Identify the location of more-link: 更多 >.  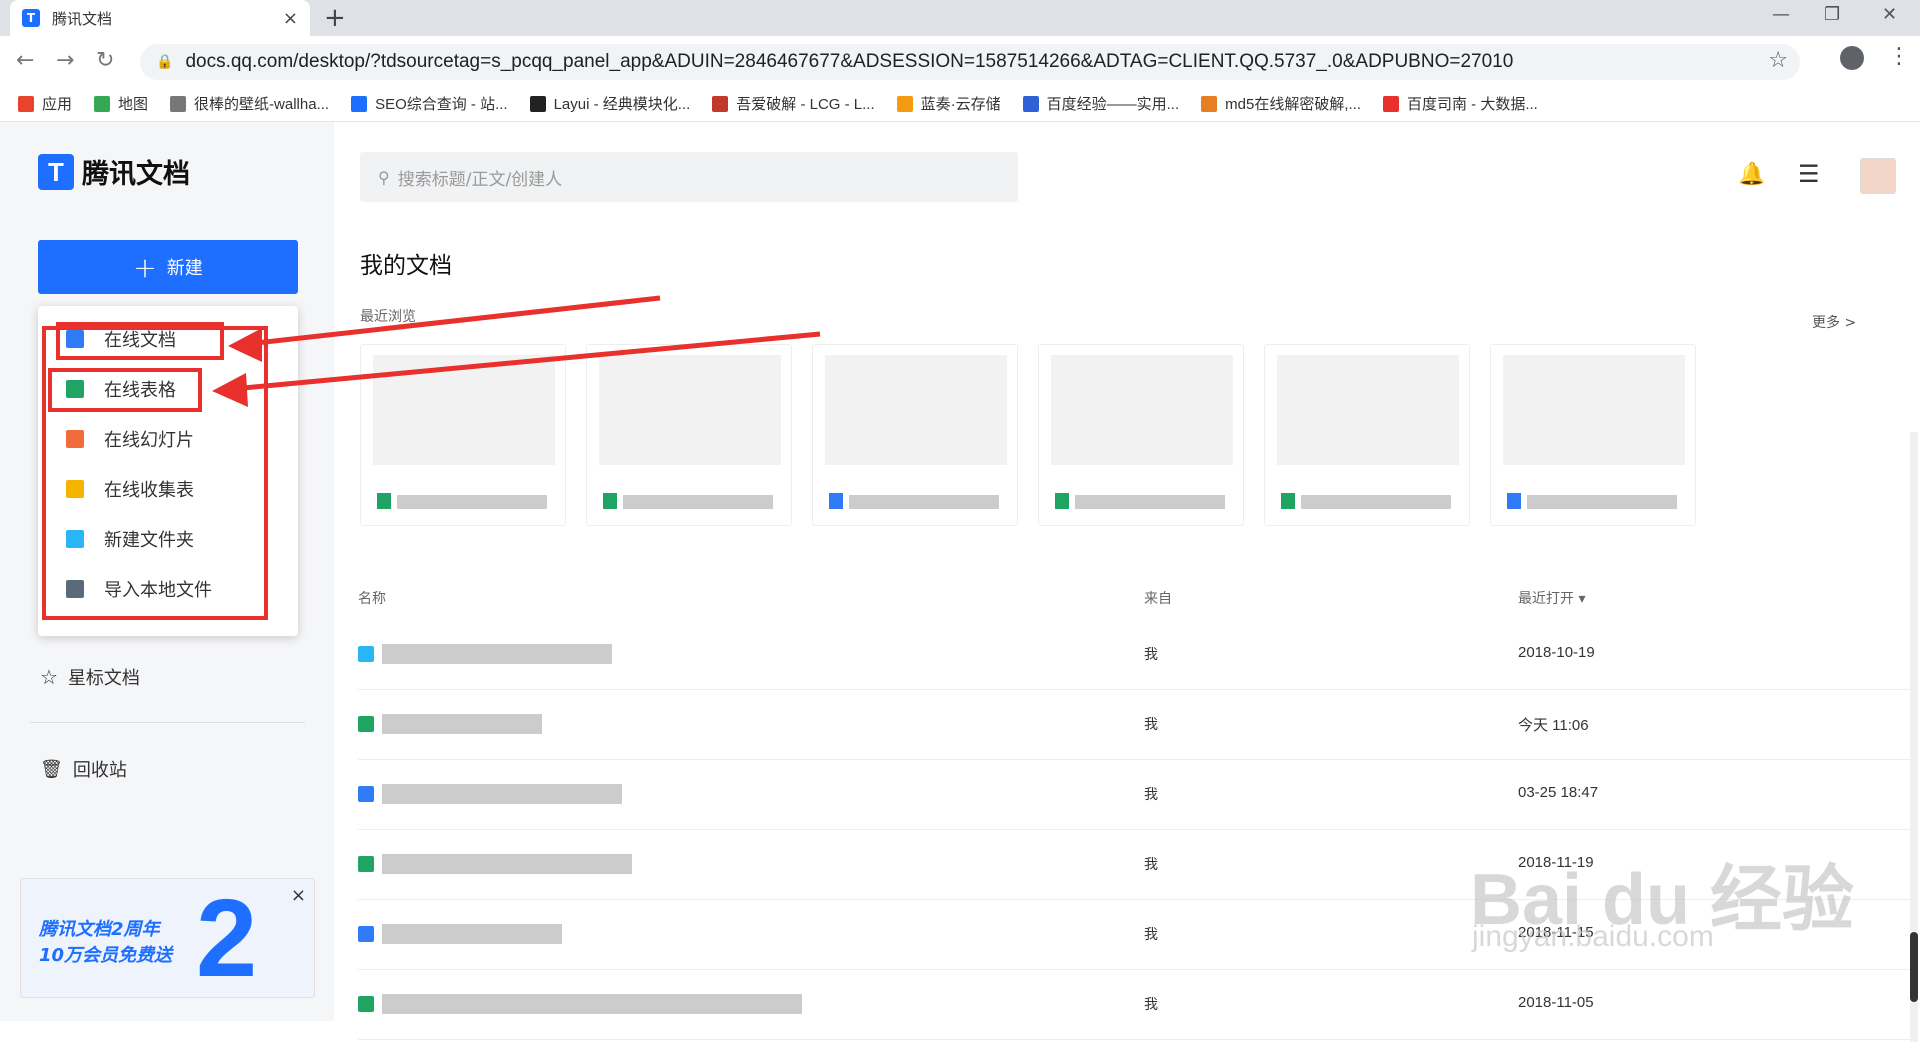
(1834, 322).